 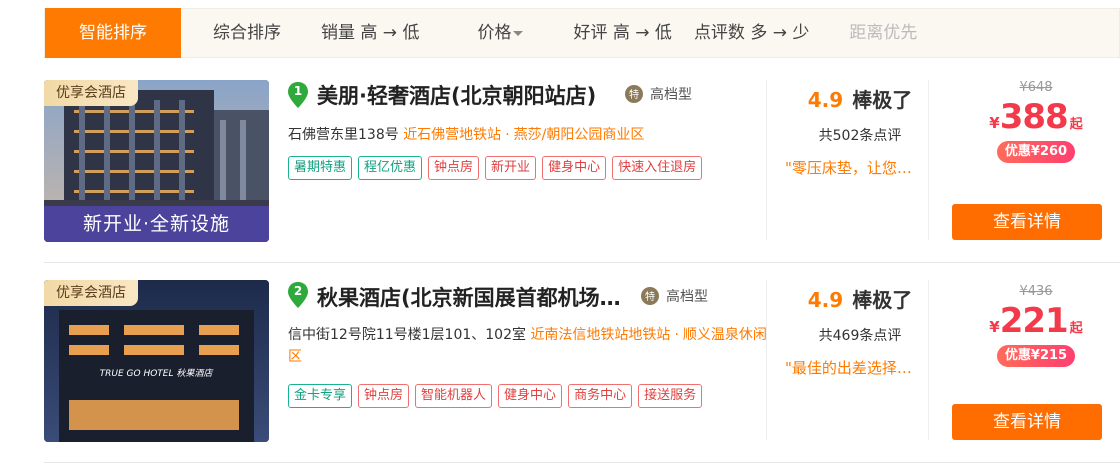 I want to click on rank-number: 2, so click(x=298, y=291).